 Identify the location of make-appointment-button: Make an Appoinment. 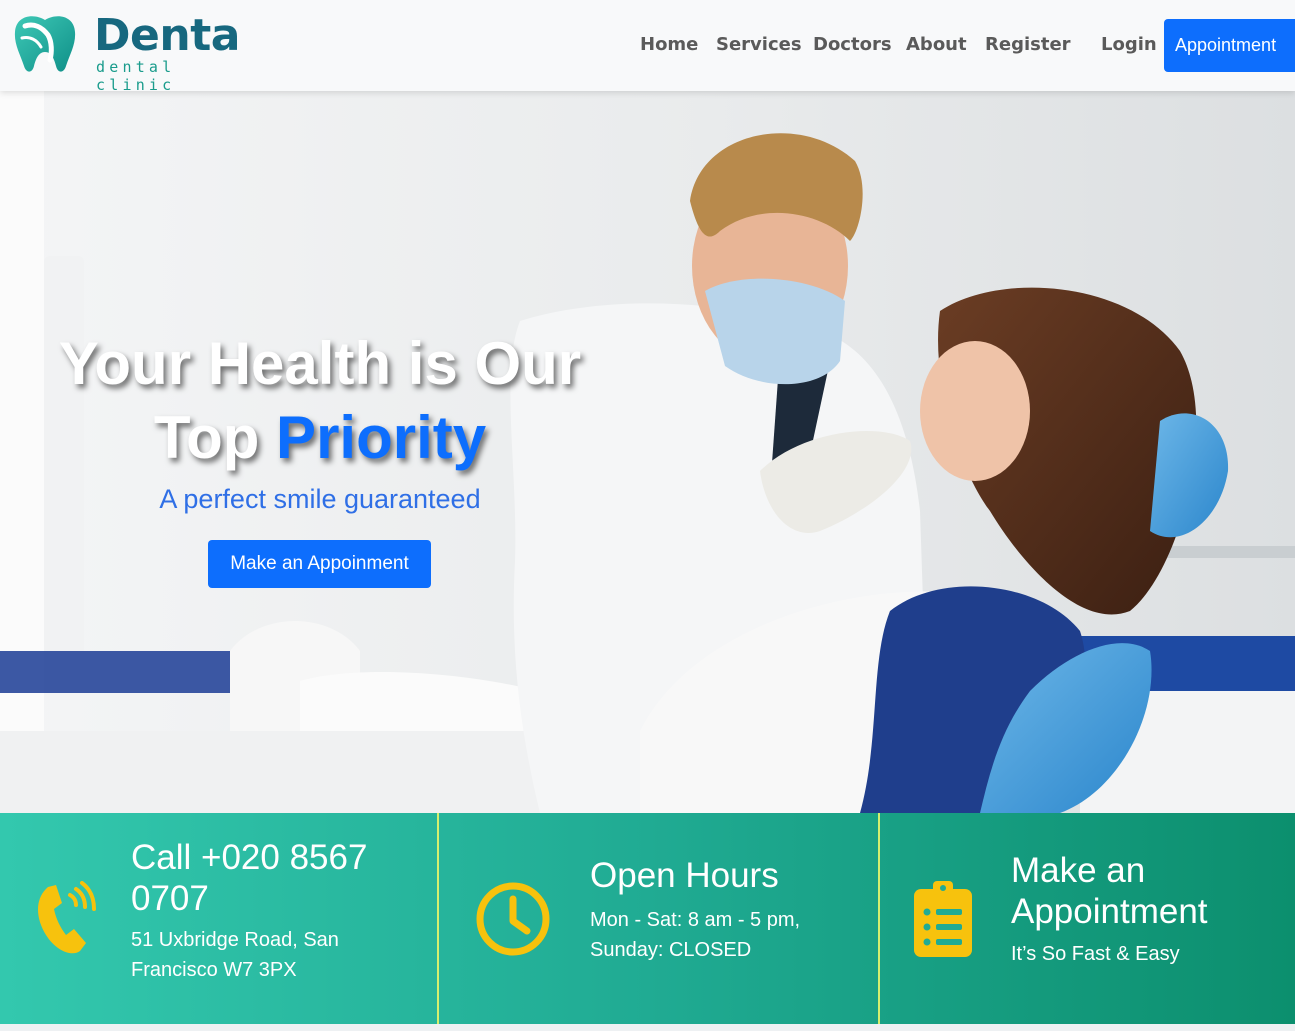
(319, 564).